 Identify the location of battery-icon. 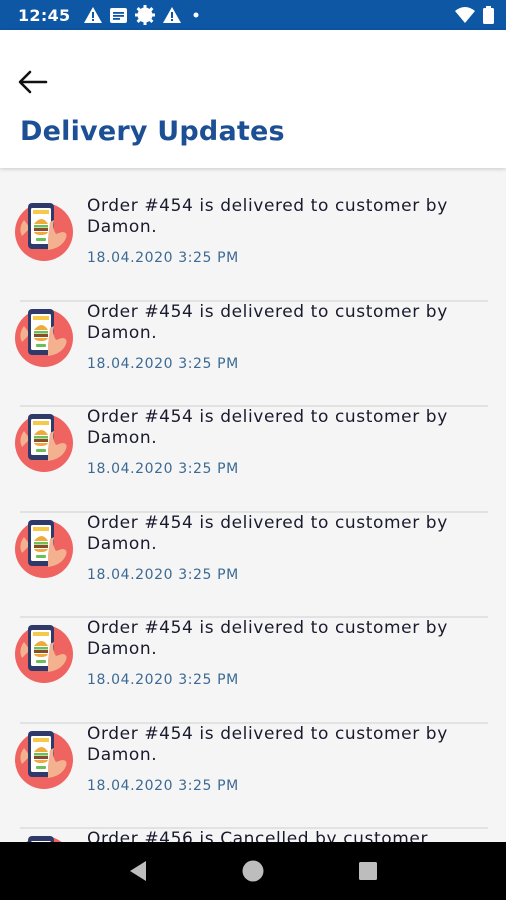
(488, 15).